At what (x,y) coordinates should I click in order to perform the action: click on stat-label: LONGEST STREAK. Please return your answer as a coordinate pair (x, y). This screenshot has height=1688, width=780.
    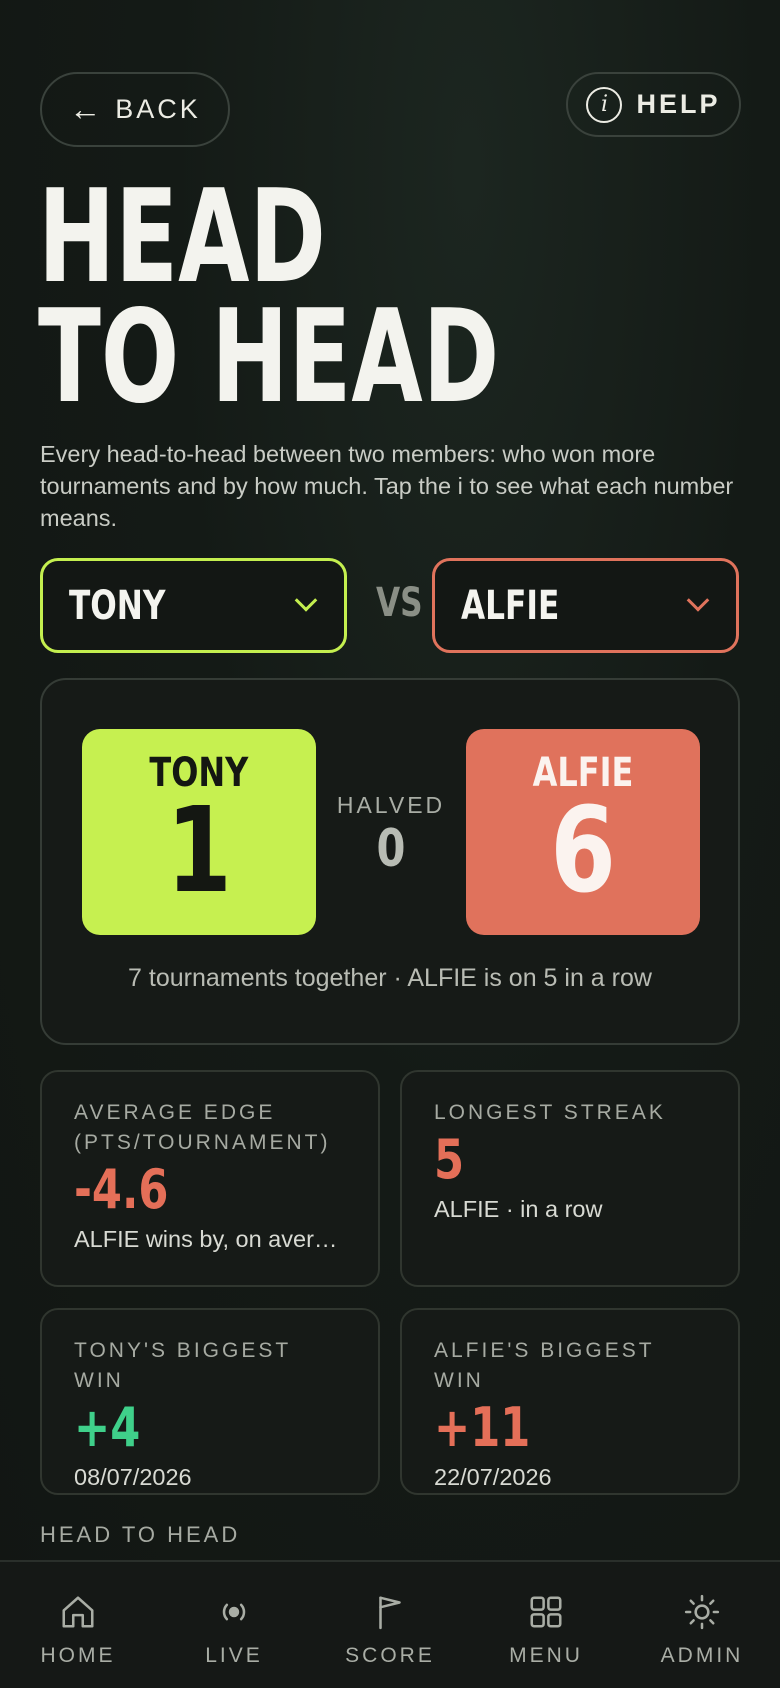
    Looking at the image, I should click on (550, 1112).